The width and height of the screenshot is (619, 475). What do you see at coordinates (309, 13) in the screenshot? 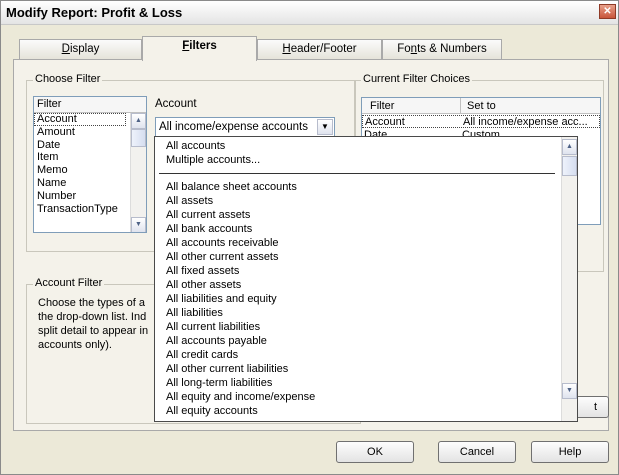
I see `title-bar: Modify Report: Profit & Loss ✕` at bounding box center [309, 13].